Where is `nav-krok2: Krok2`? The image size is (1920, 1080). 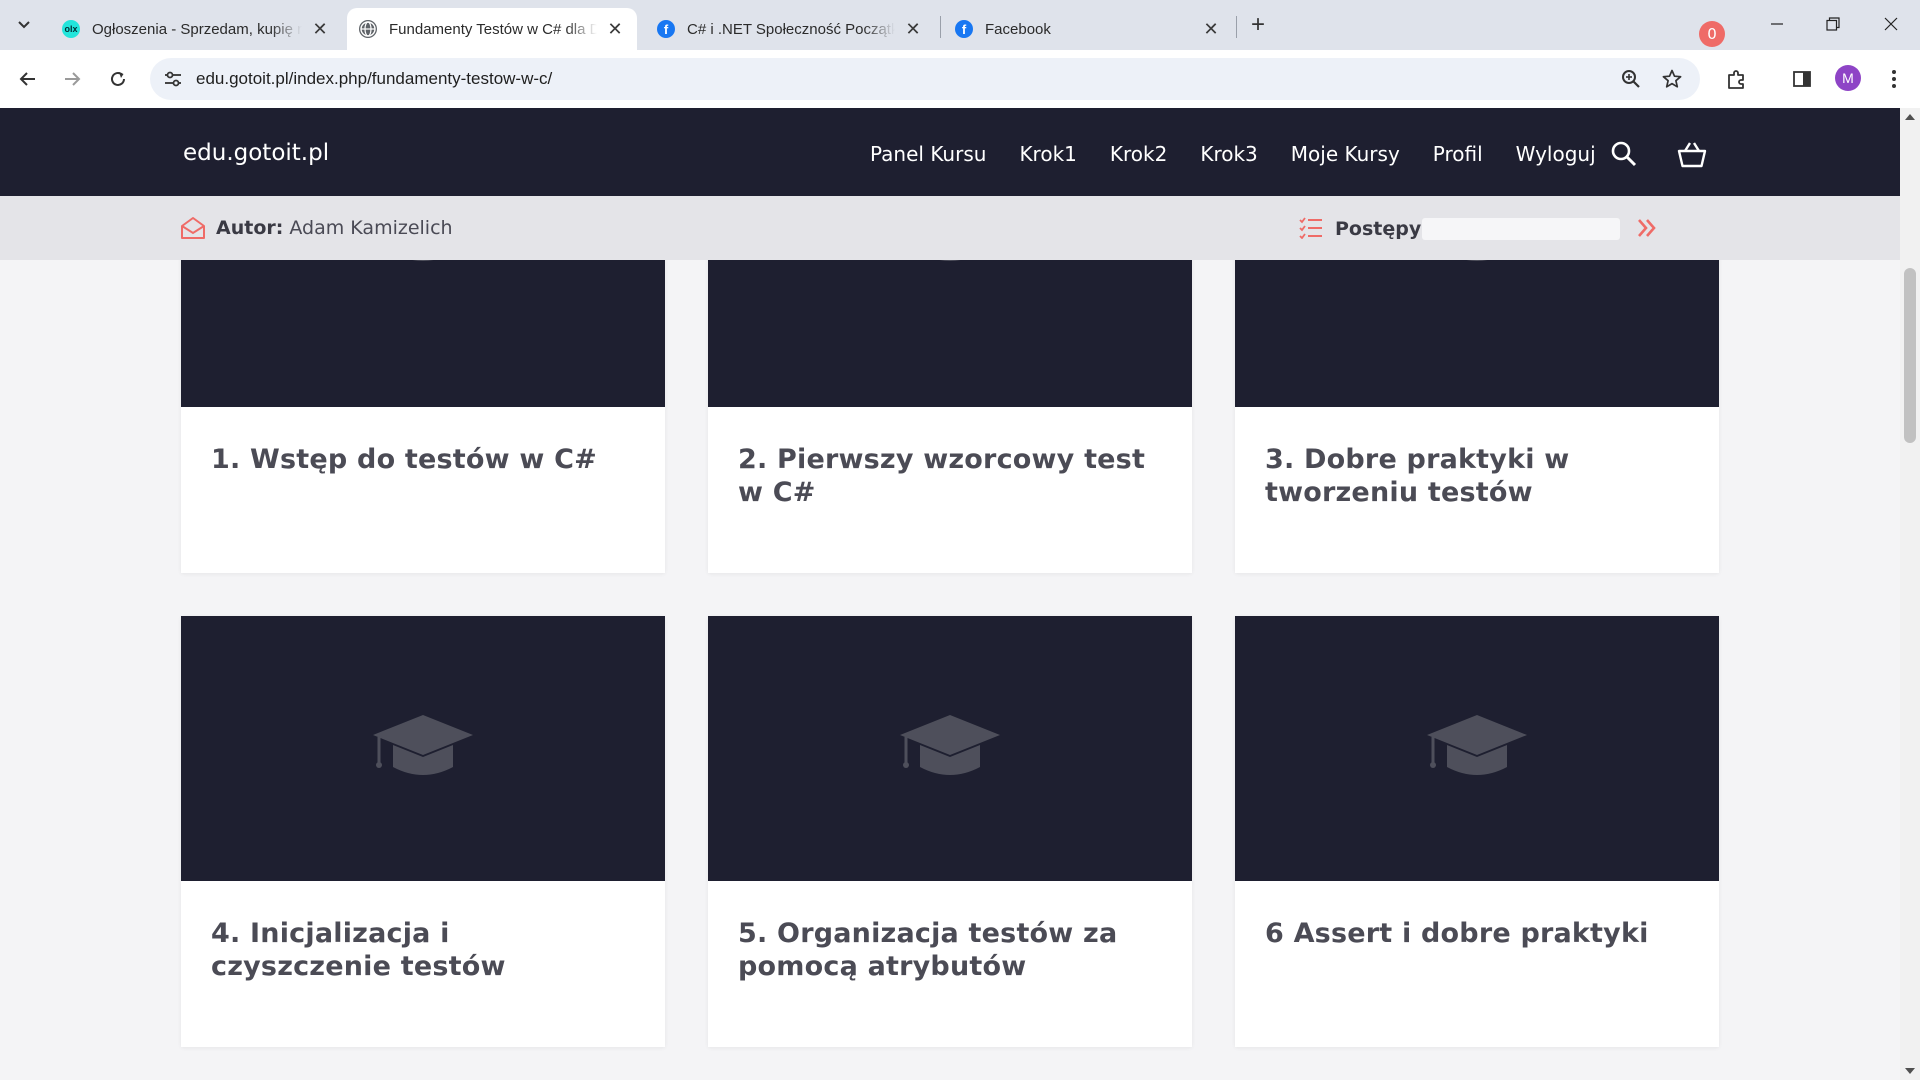
nav-krok2: Krok2 is located at coordinates (1138, 154).